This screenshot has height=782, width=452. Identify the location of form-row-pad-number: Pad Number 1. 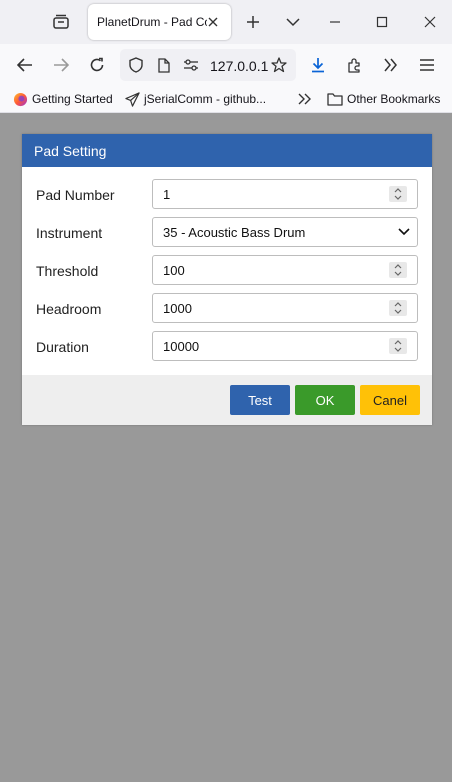
(227, 194).